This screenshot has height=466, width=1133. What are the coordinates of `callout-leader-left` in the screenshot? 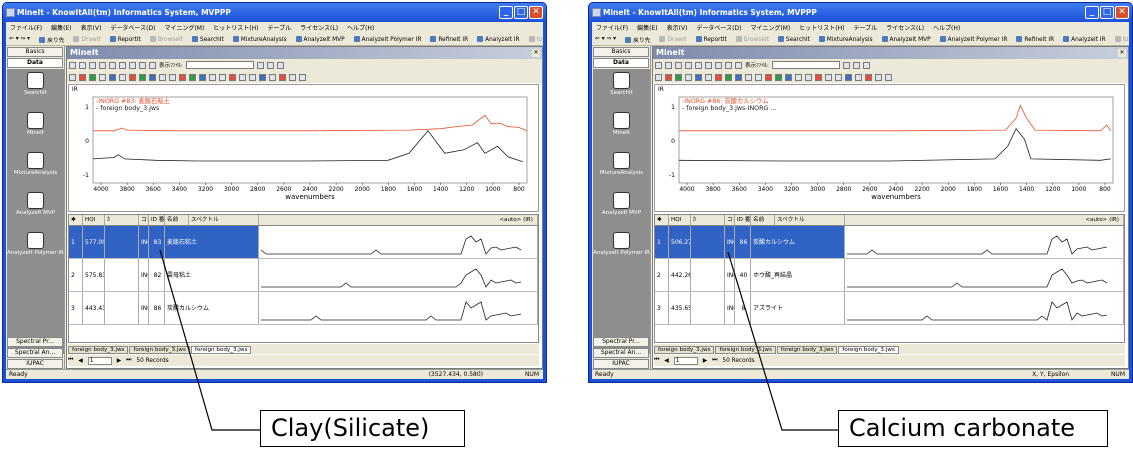 It's located at (209, 340).